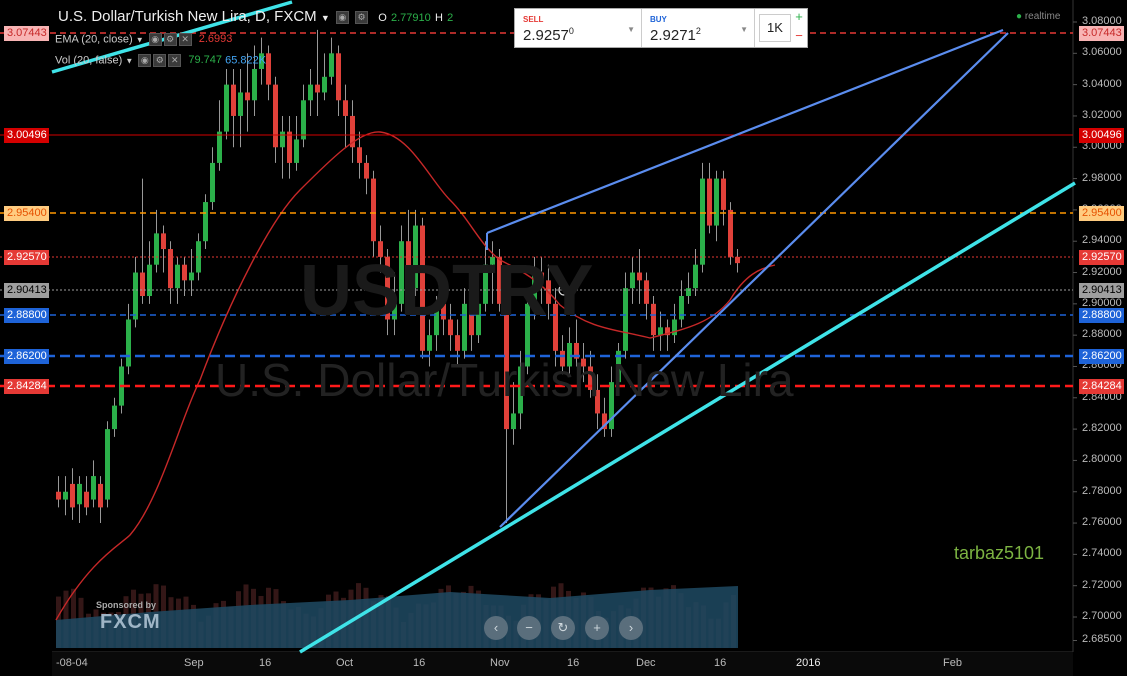 This screenshot has width=1127, height=676. Describe the element at coordinates (578, 28) in the screenshot. I see `sell-button: SELL 2.92570 ▼` at that location.